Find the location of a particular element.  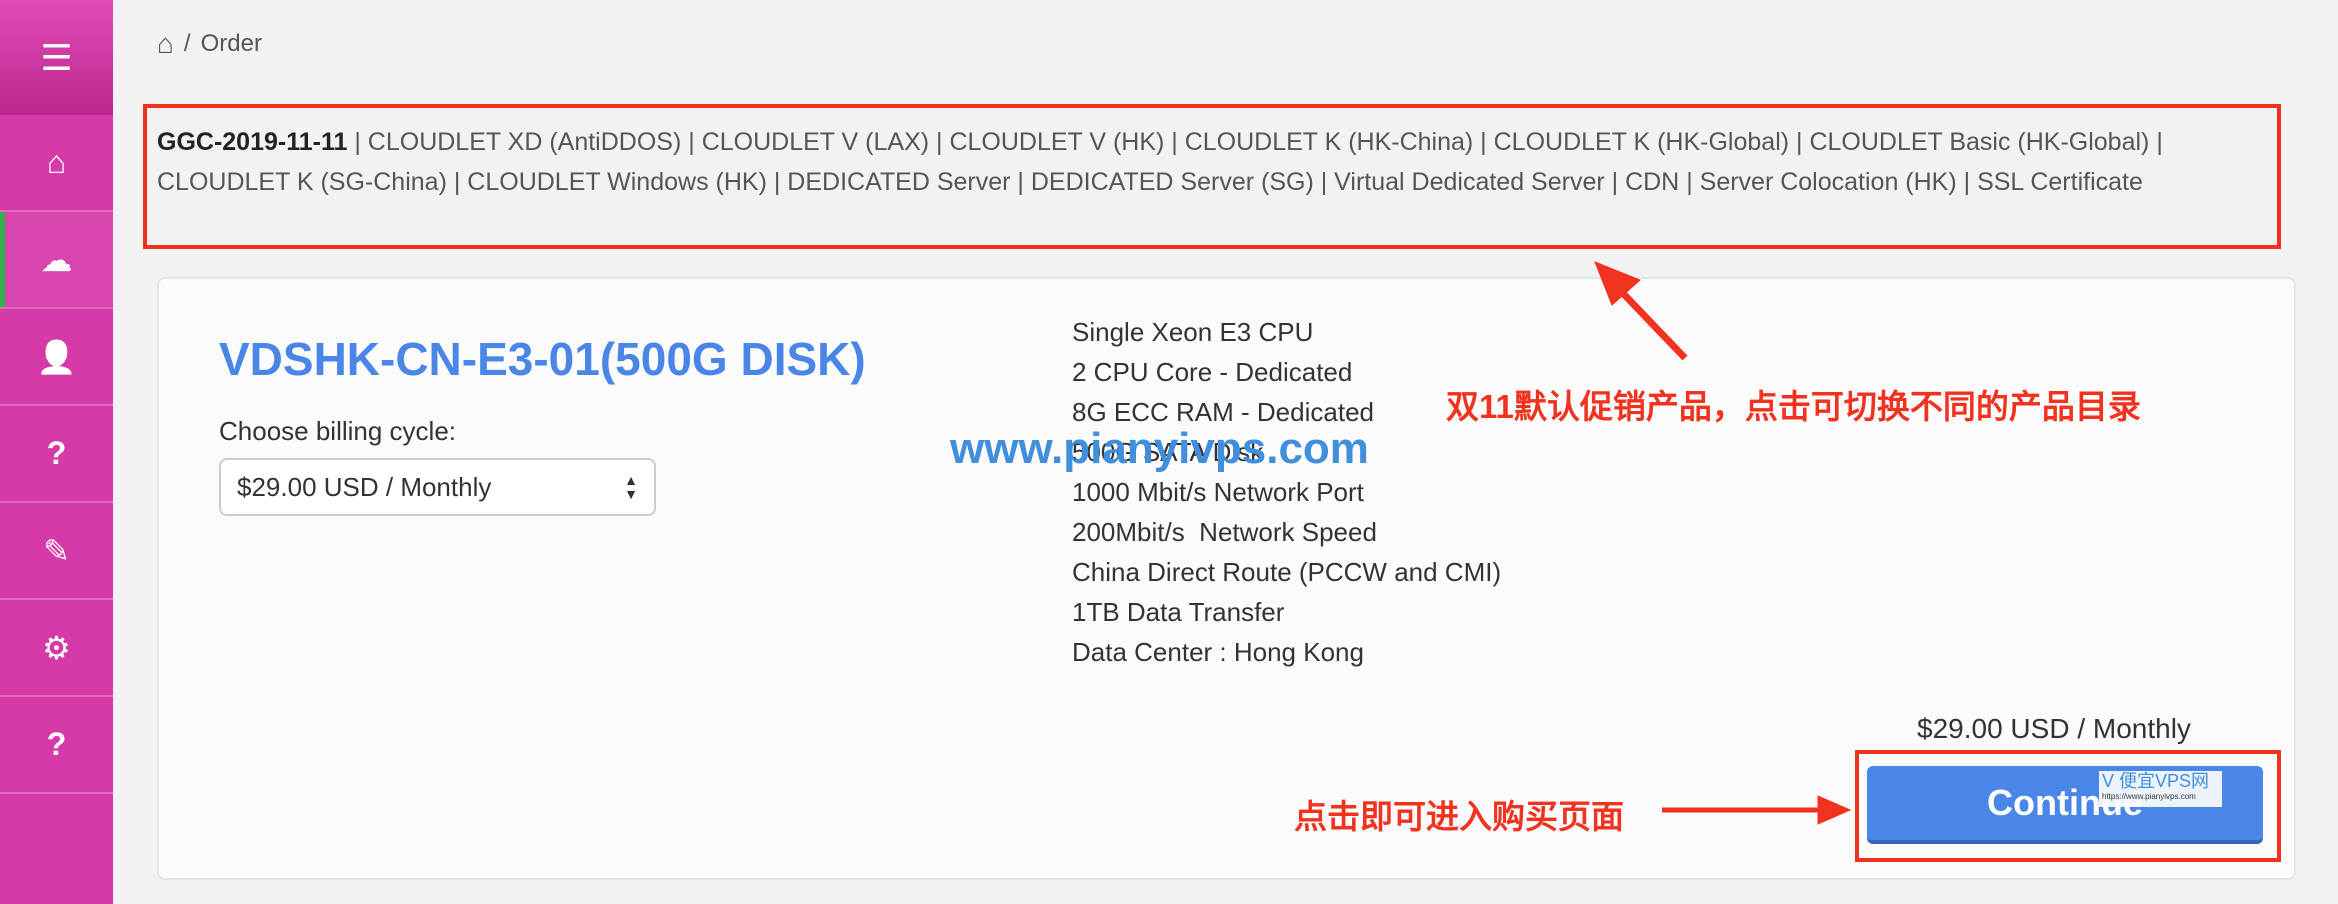

annotation-arrows is located at coordinates (1723, 543).